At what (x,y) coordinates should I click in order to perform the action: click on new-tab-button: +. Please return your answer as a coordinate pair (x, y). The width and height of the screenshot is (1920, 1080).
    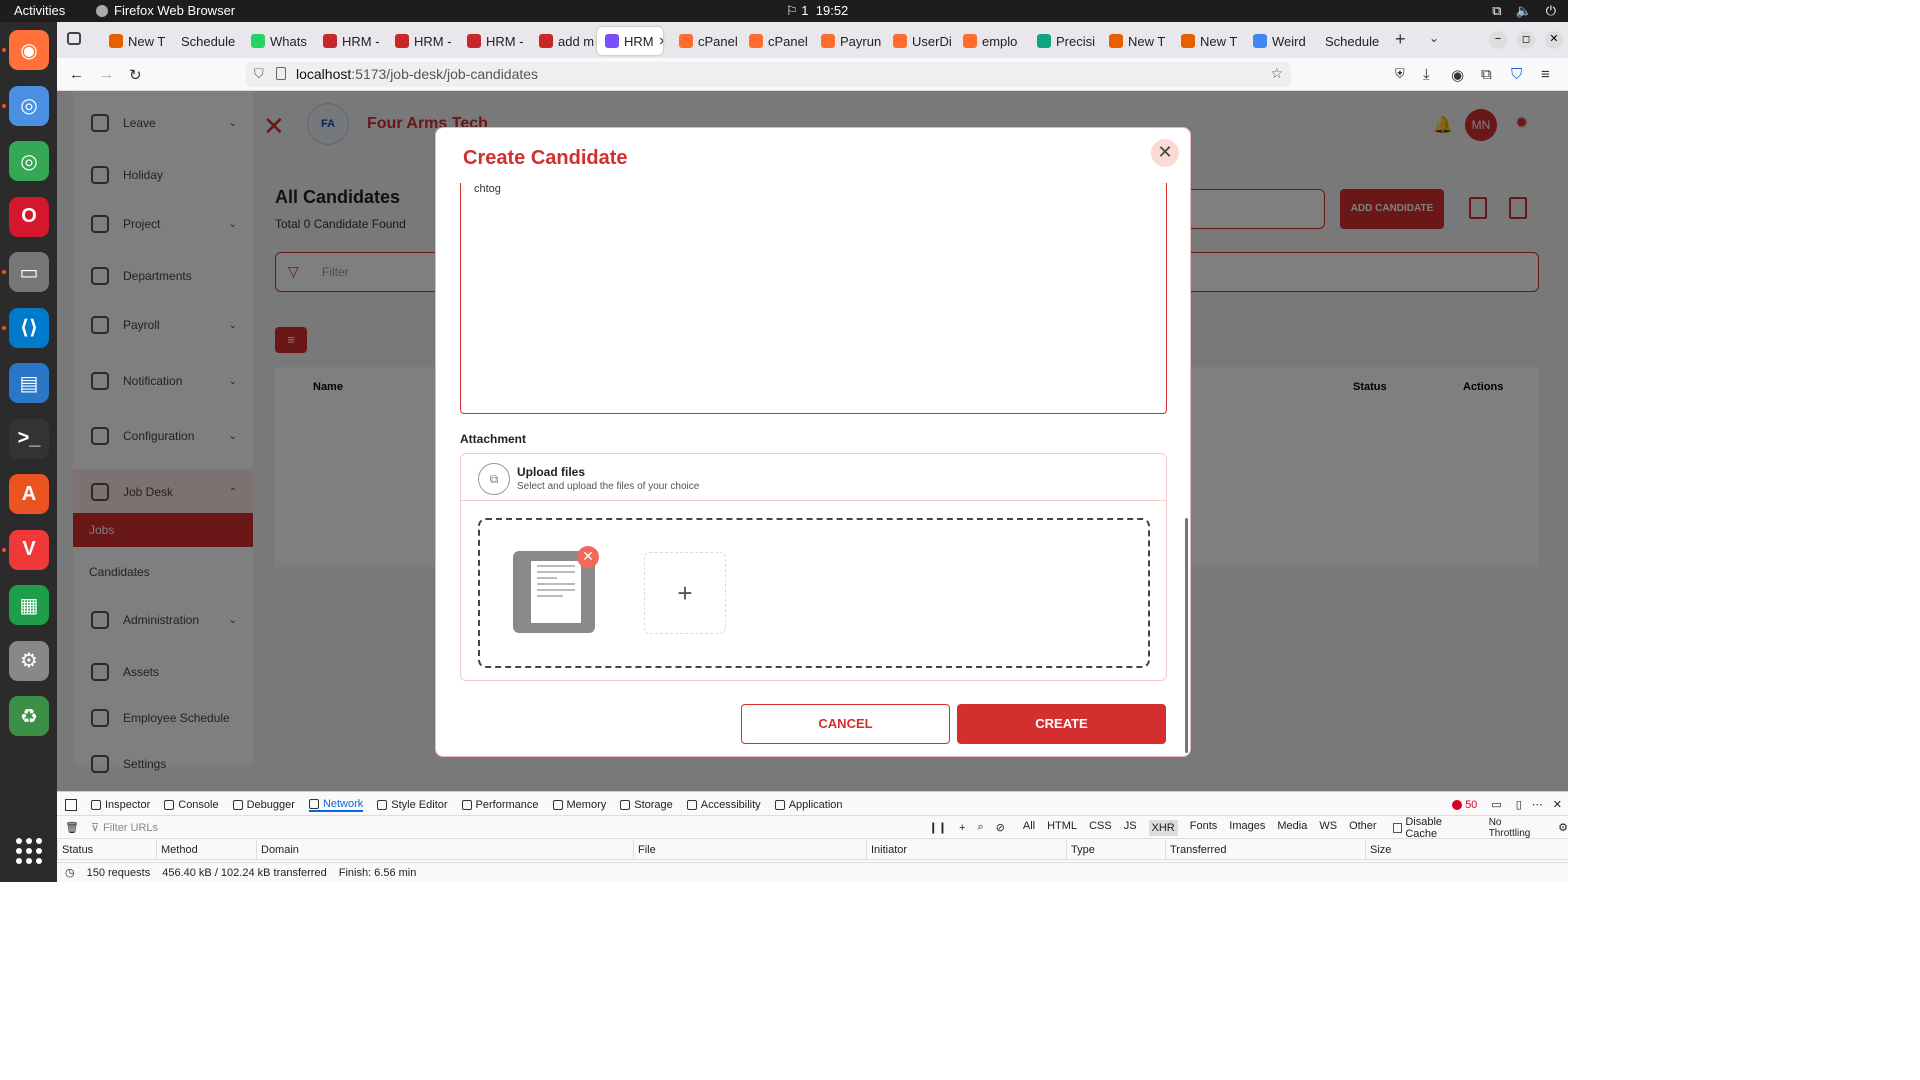
    Looking at the image, I should click on (1400, 39).